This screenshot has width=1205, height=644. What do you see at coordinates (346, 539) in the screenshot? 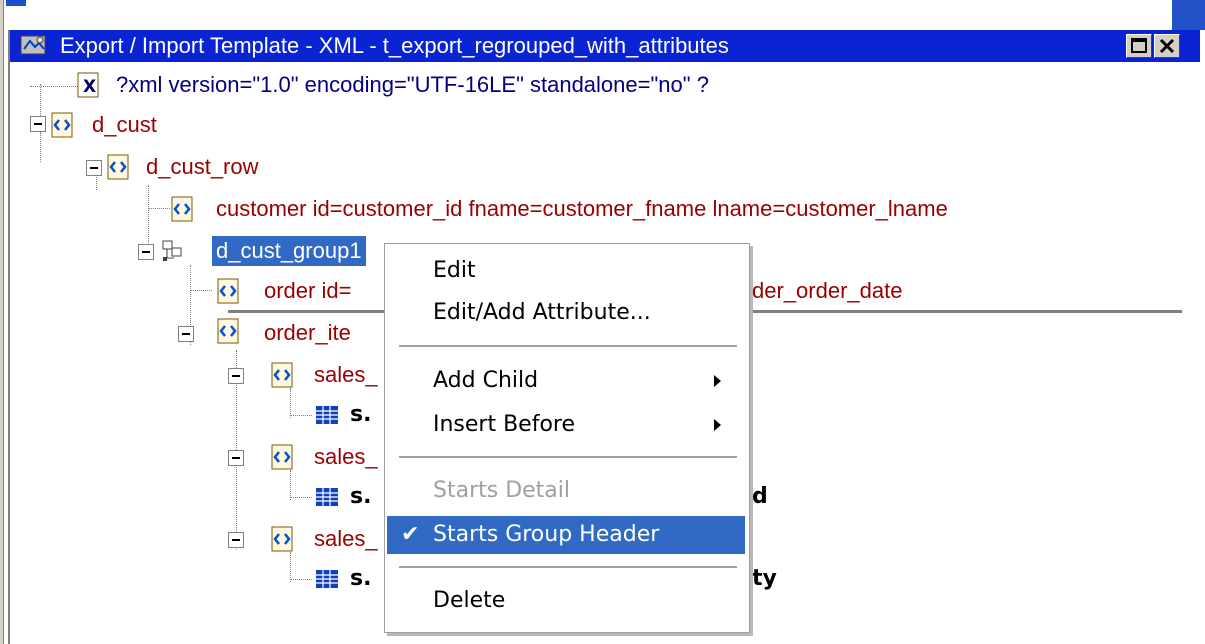
I see `tree-node-sales-3: sales_` at bounding box center [346, 539].